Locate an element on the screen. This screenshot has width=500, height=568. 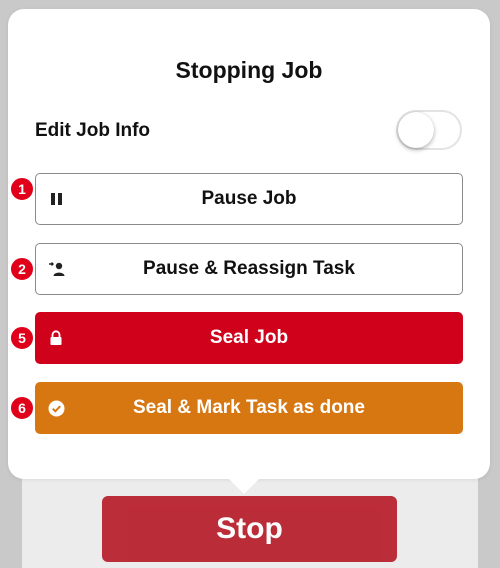
step-badge: 1 is located at coordinates (22, 189).